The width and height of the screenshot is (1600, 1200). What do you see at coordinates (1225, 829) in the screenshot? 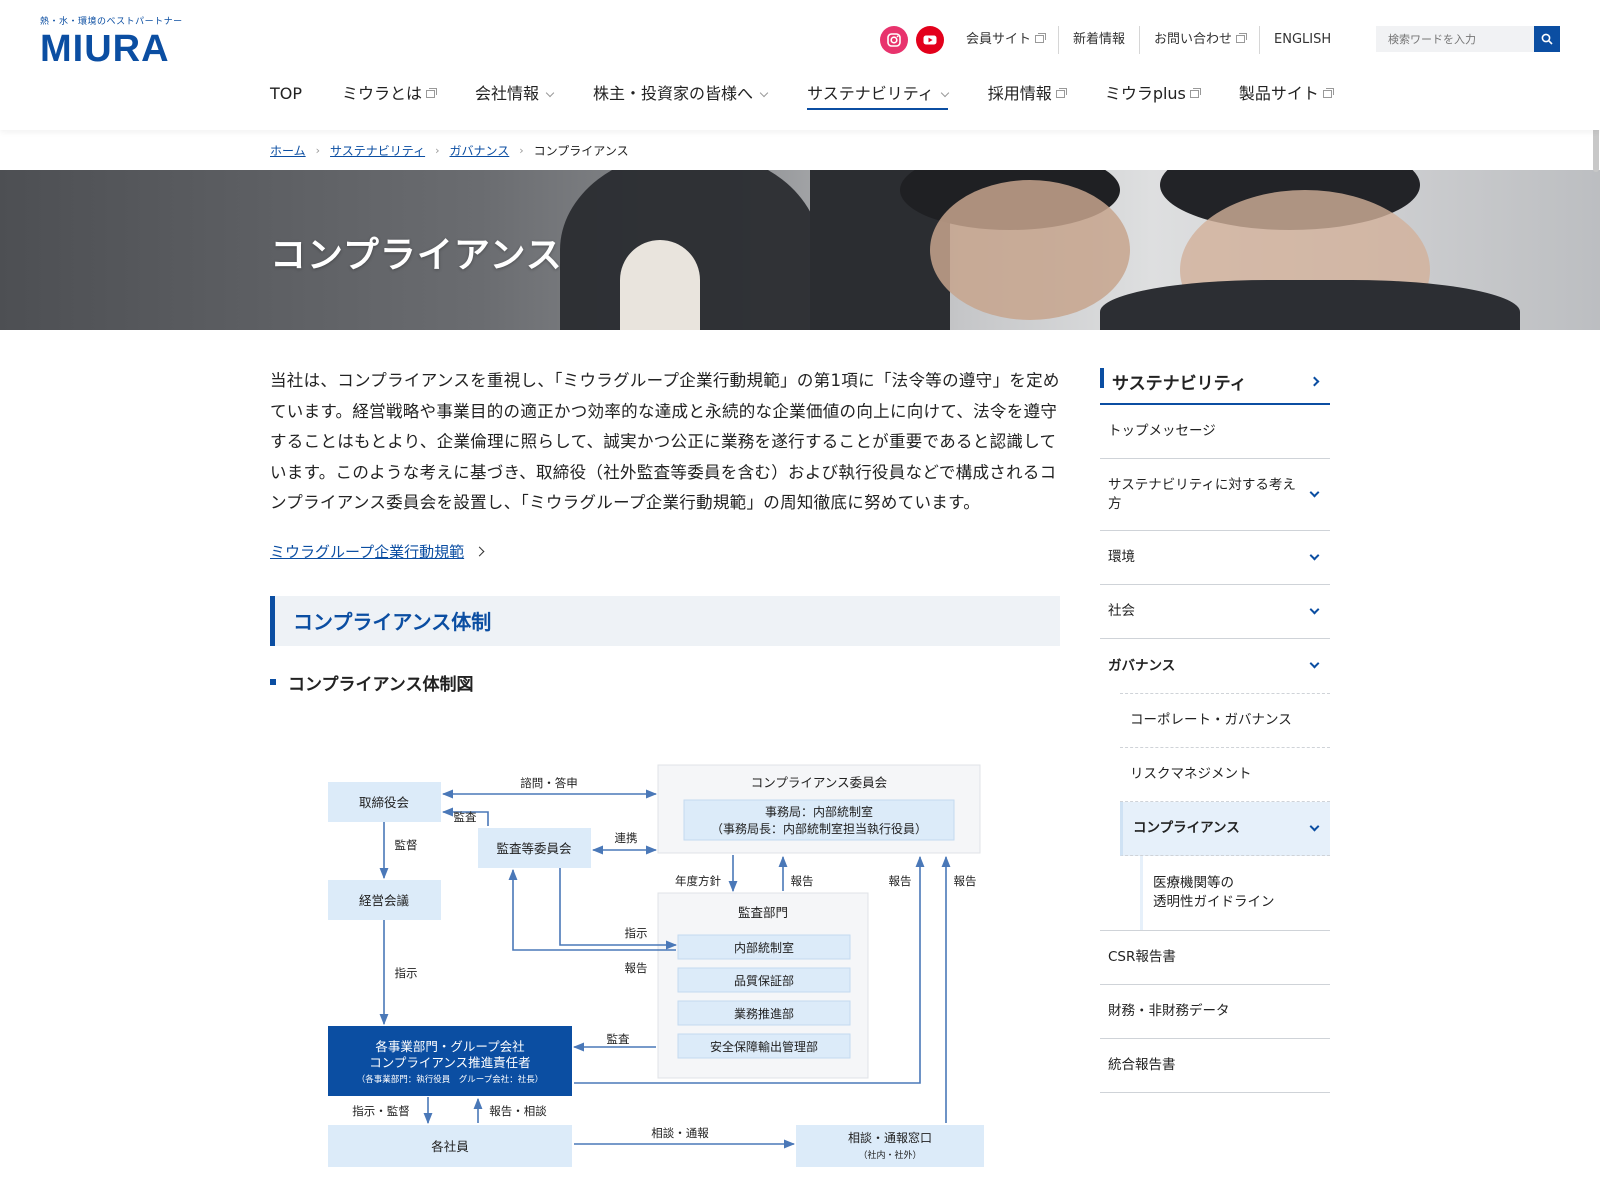
I see `sidebar-item-compliance: コンプライアンス` at bounding box center [1225, 829].